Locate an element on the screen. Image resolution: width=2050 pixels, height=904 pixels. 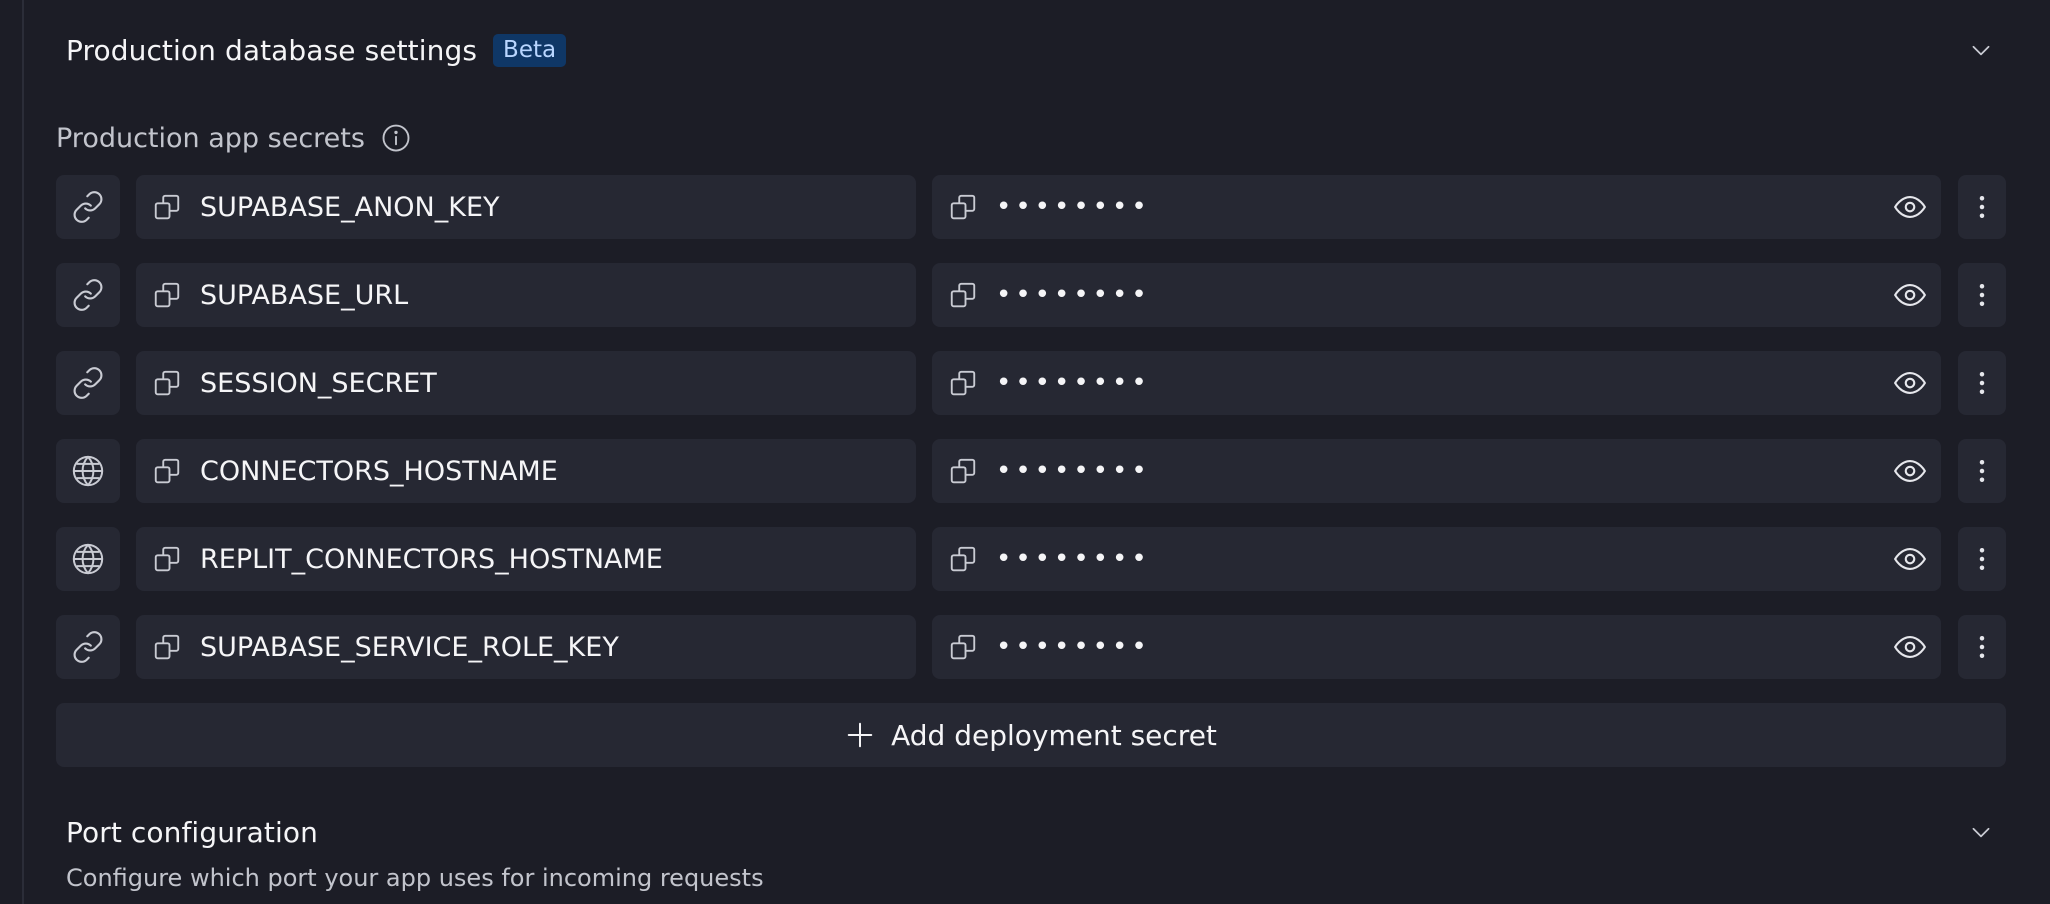
secrets-label-text: Production app secrets is located at coordinates (210, 138).